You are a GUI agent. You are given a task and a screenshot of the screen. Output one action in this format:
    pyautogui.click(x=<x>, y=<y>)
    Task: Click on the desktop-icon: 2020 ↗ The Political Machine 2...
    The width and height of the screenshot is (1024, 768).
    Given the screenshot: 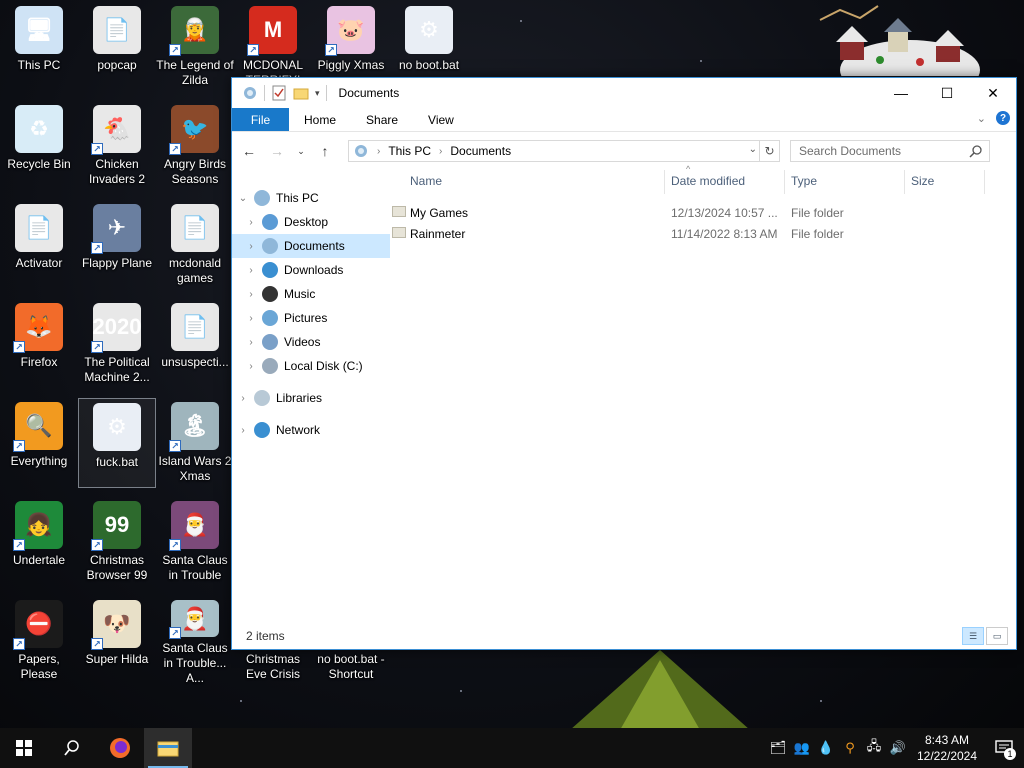 What is the action you would take?
    pyautogui.click(x=117, y=344)
    